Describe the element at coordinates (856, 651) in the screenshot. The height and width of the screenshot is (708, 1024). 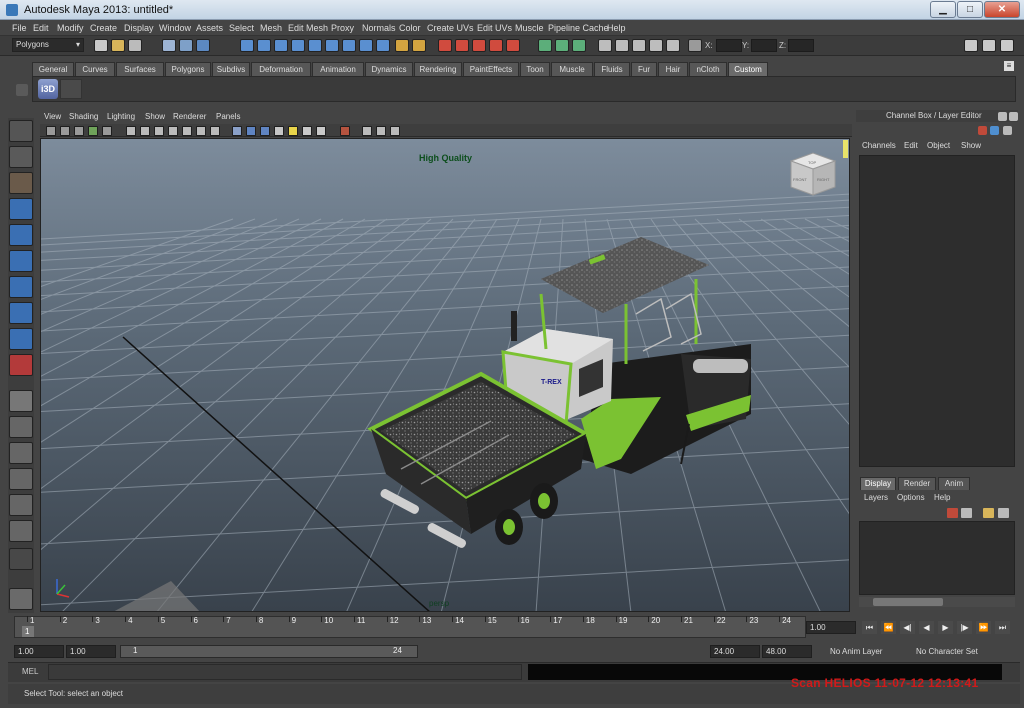
I see `anim-layer-selector: No Anim Layer` at that location.